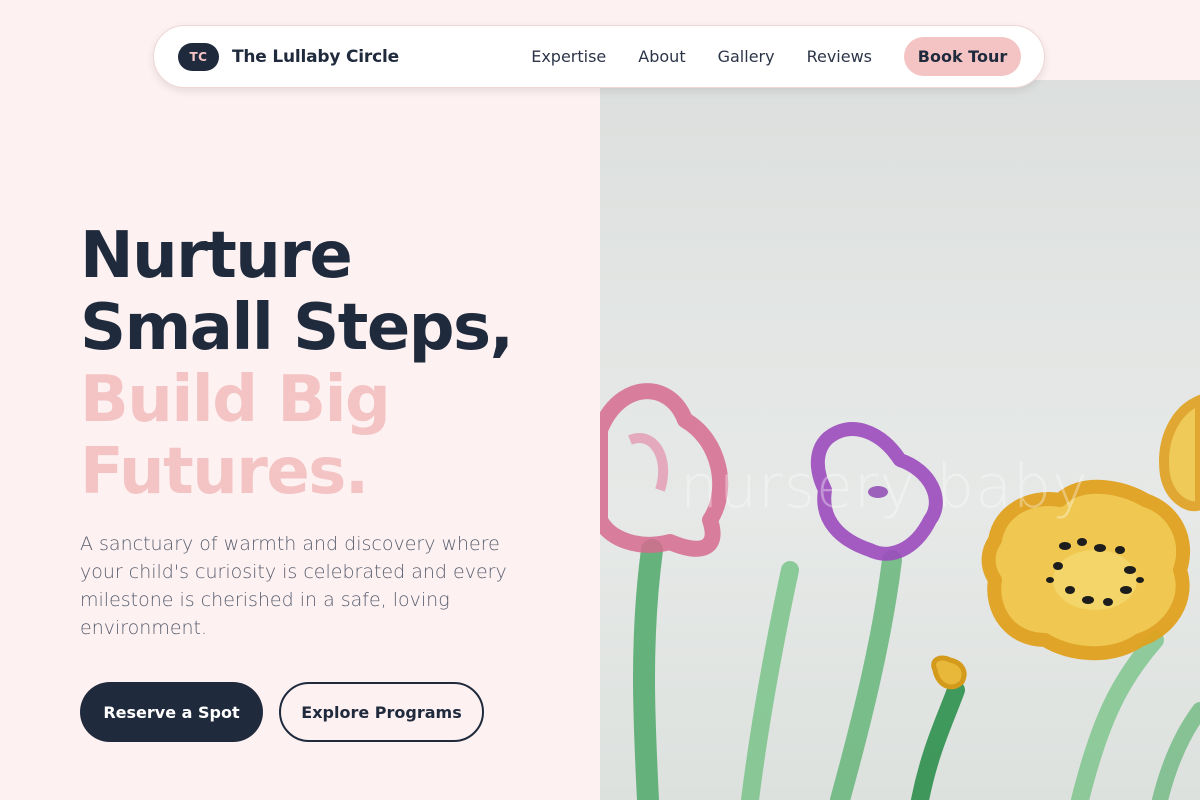  I want to click on headline-line-3: Build Big, so click(235, 400).